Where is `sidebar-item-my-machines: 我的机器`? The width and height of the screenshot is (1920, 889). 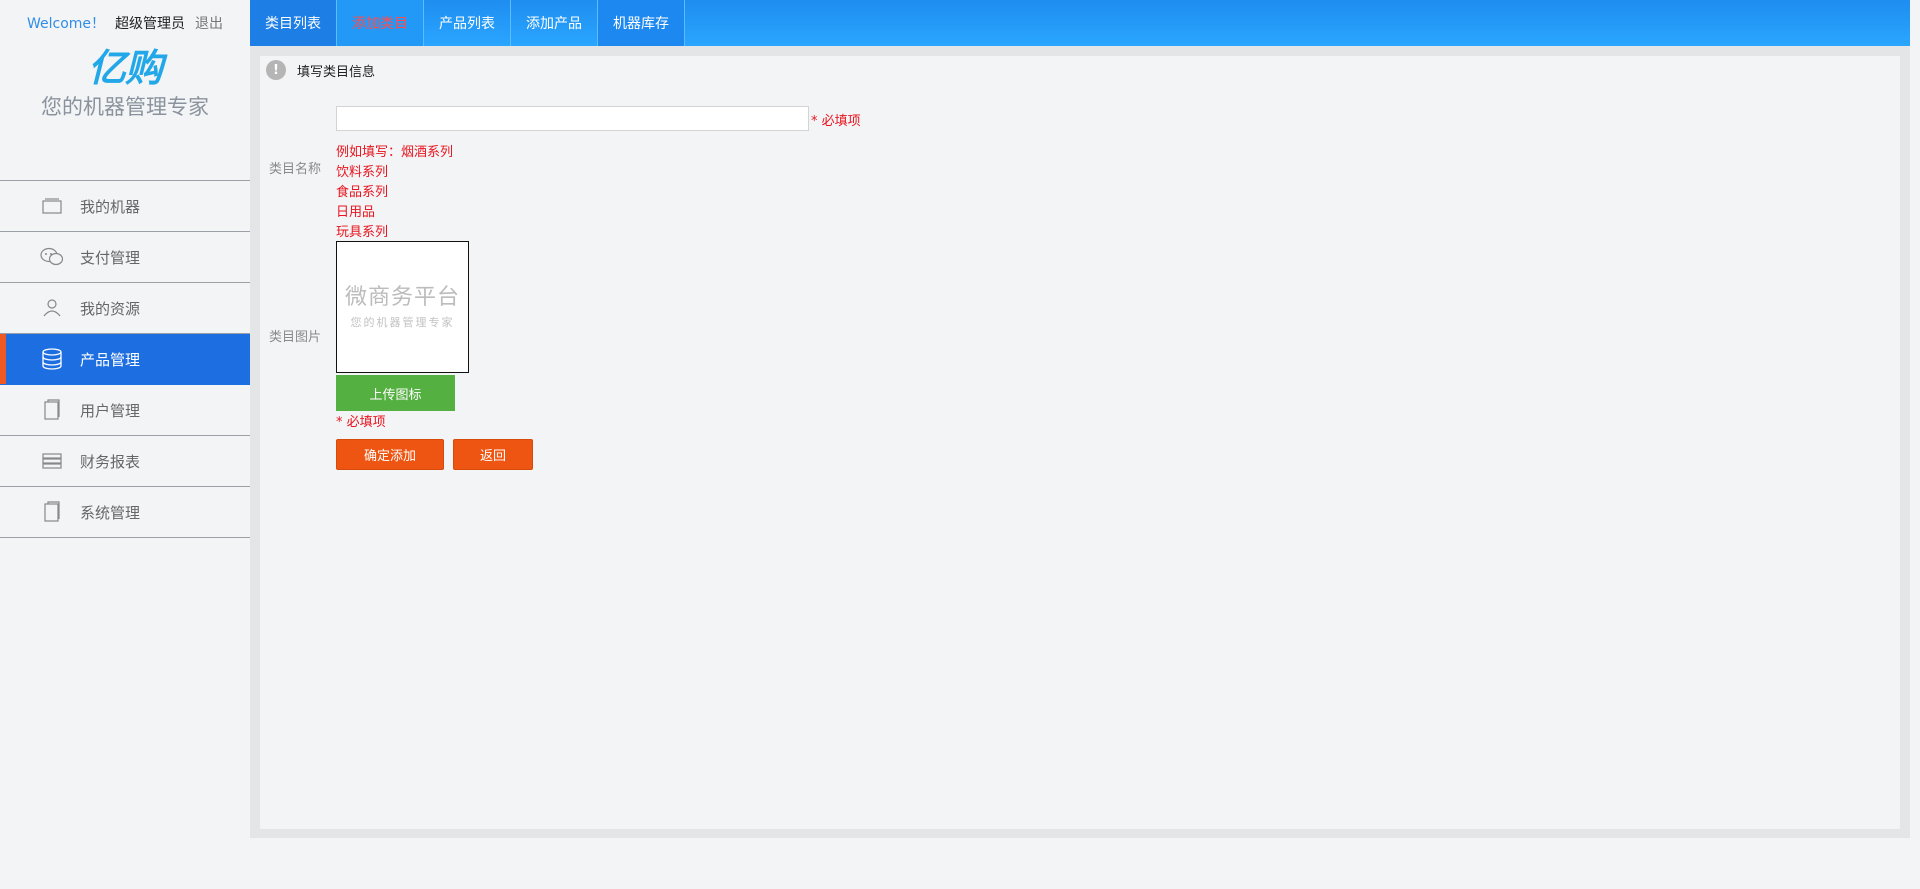
sidebar-item-my-machines: 我的机器 is located at coordinates (125, 206).